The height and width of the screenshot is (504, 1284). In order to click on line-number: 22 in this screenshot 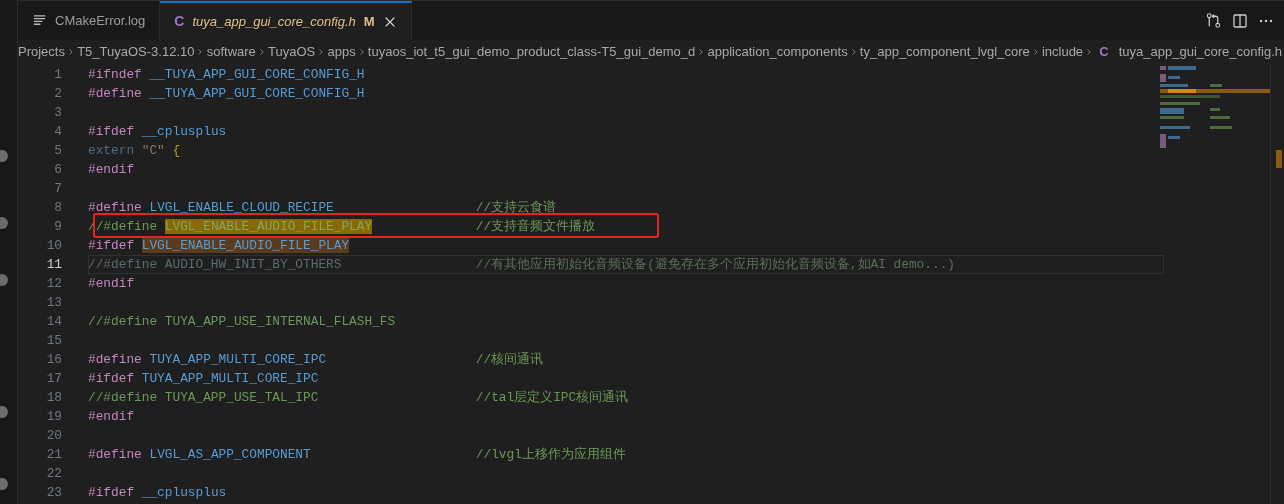, I will do `click(53, 474)`.